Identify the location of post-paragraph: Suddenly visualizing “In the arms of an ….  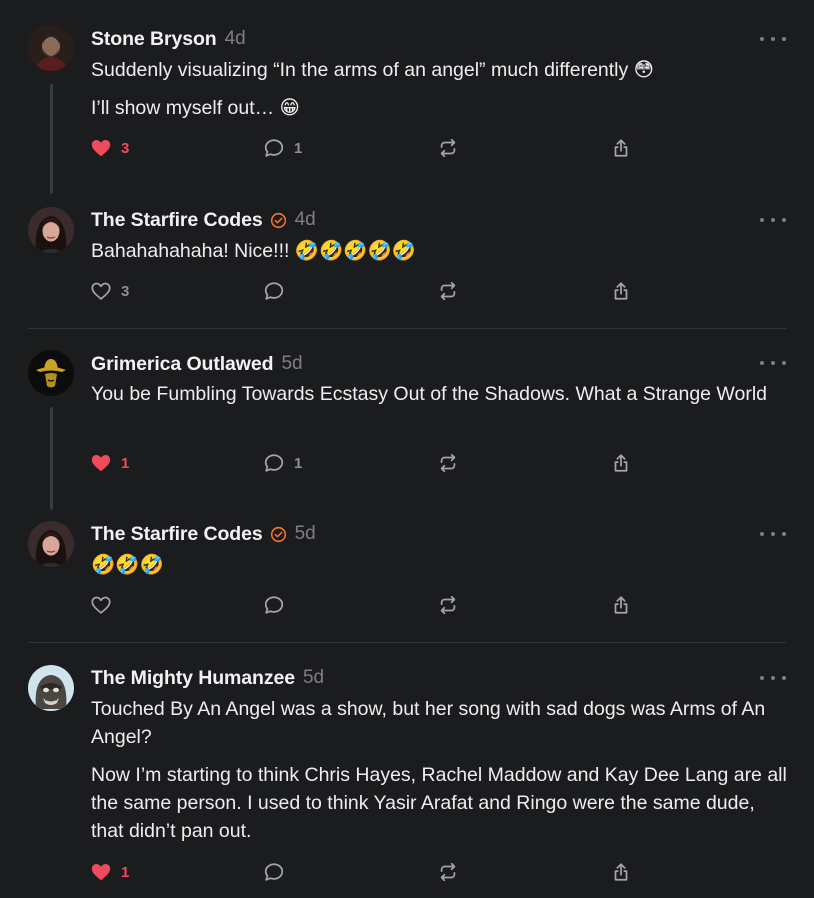
(373, 70).